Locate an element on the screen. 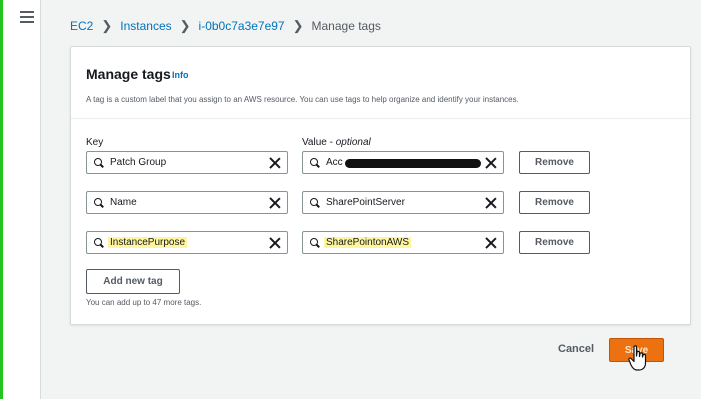  tag-key-value: Name is located at coordinates (123, 202).